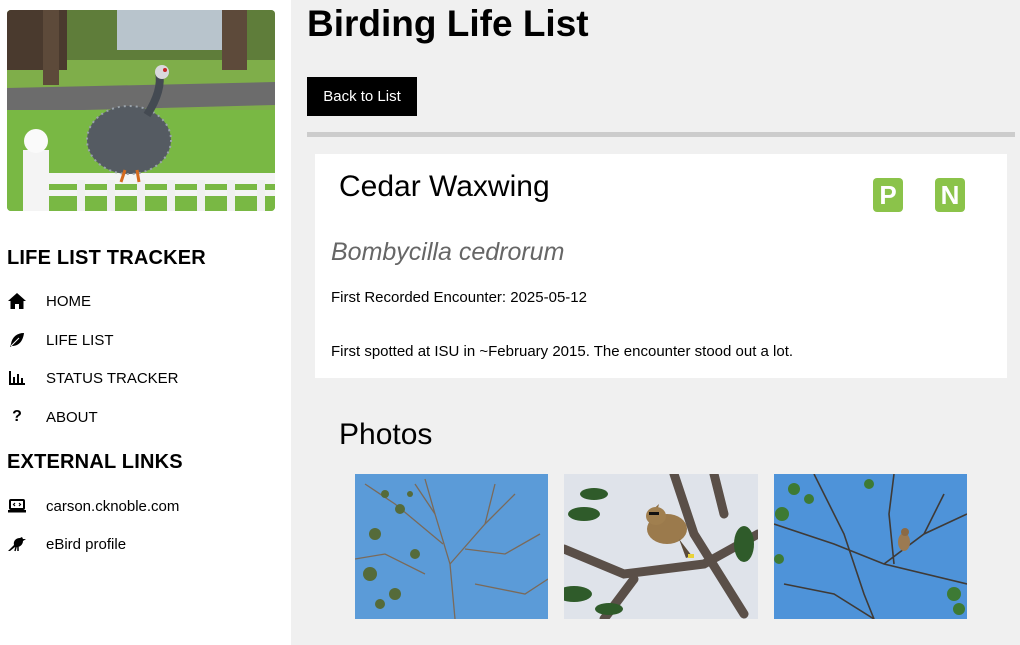 Image resolution: width=1020 pixels, height=645 pixels. I want to click on bird-scientific-name: Bombycilla cedrorum, so click(448, 252).